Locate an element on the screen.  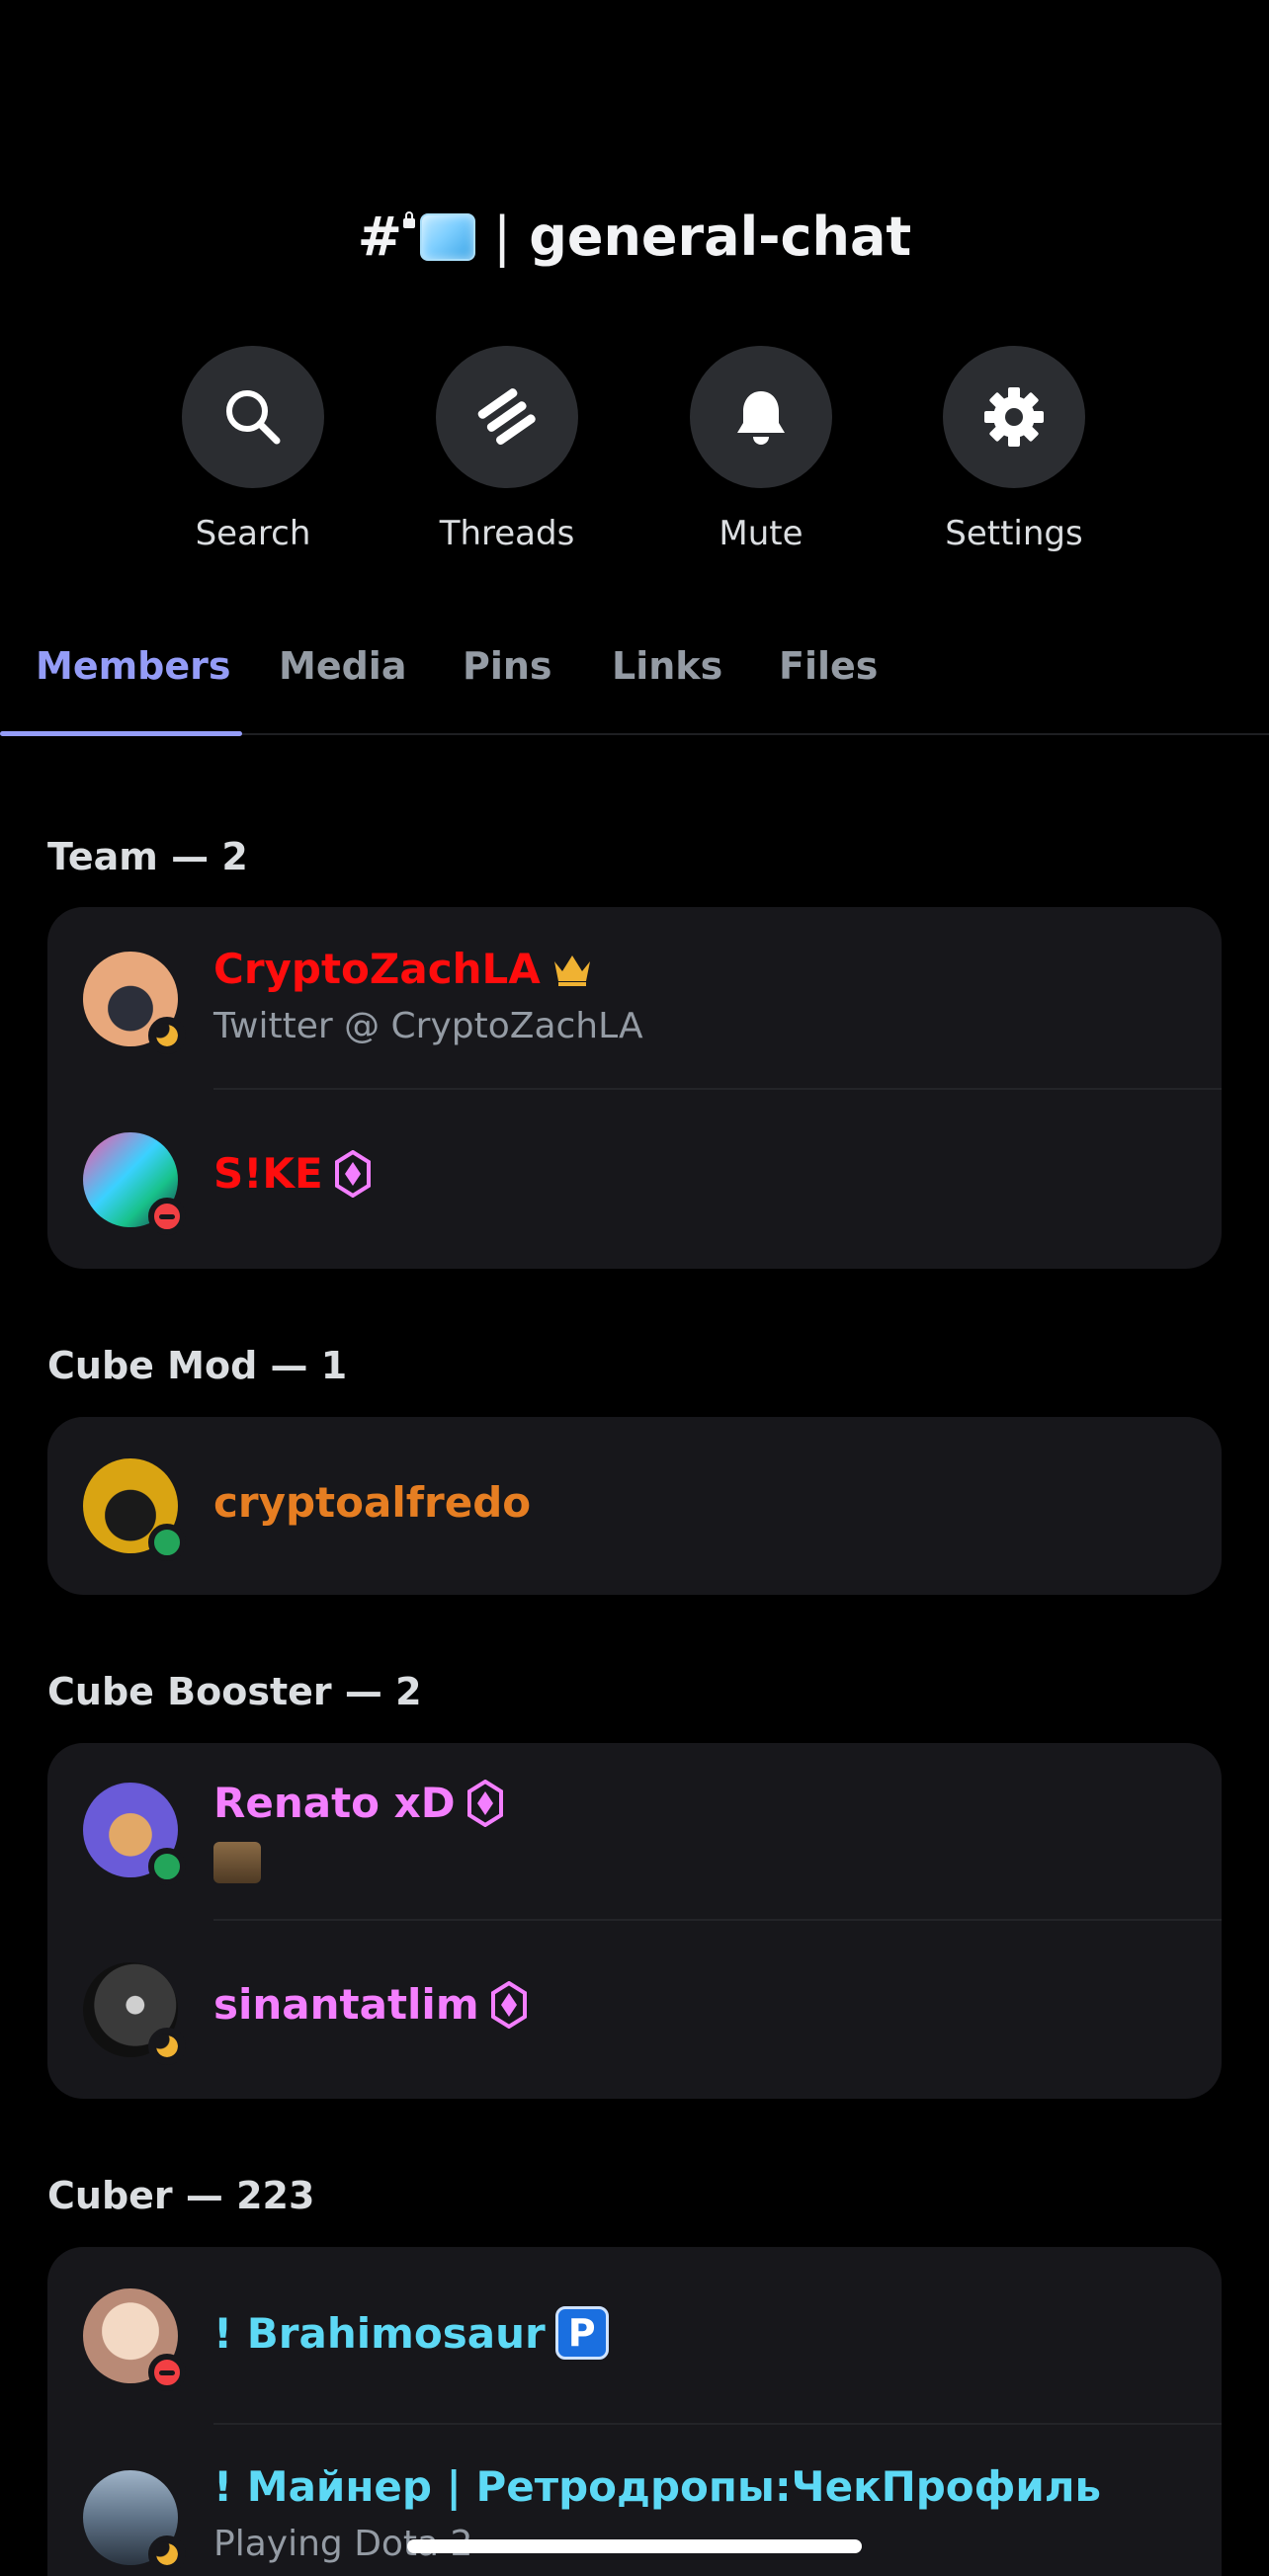
member-name: S!KE is located at coordinates (293, 1173).